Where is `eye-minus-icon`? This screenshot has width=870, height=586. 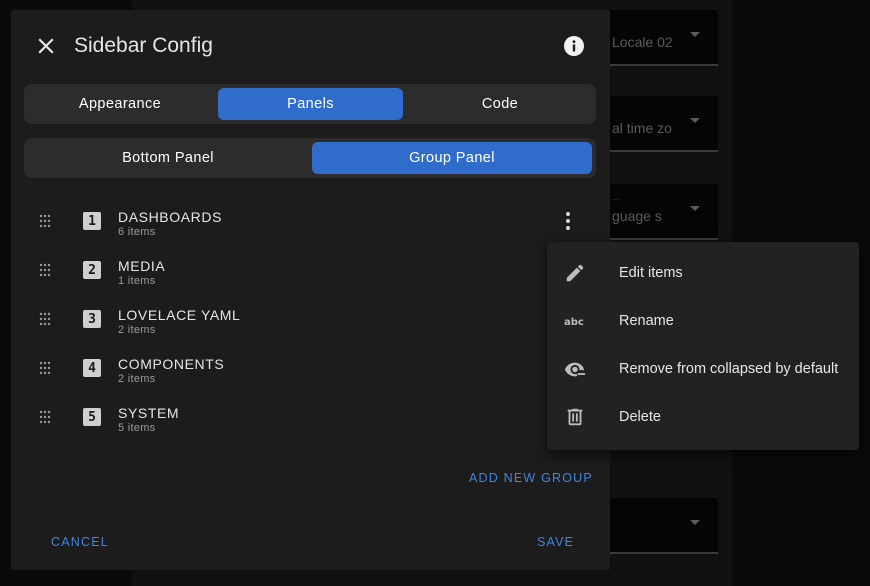
eye-minus-icon is located at coordinates (575, 369).